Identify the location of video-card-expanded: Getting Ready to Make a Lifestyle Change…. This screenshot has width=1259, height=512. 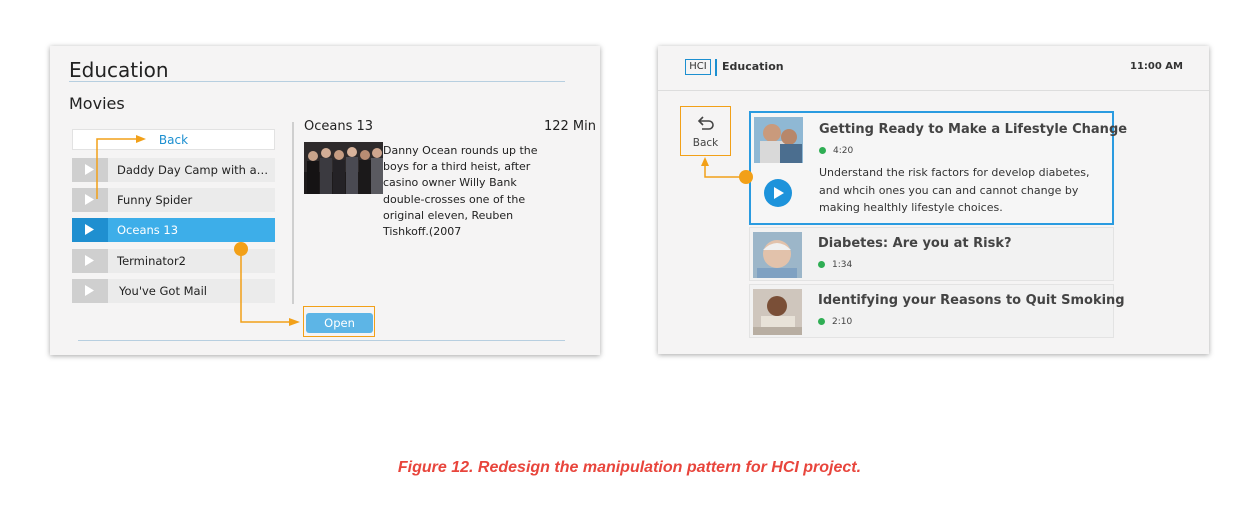
(938, 168).